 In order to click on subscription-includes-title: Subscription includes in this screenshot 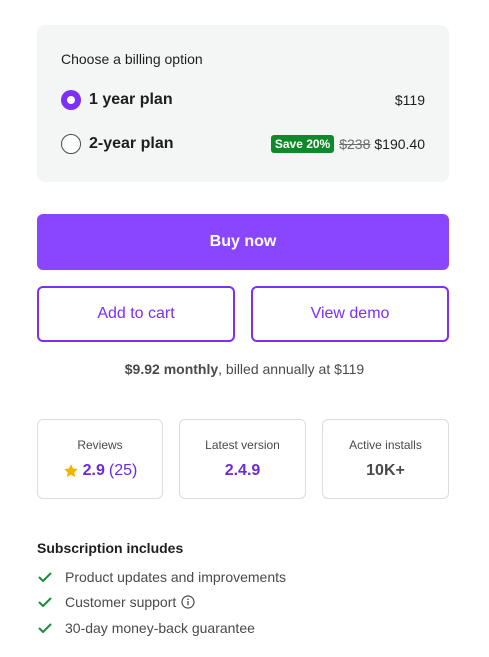, I will do `click(110, 548)`.